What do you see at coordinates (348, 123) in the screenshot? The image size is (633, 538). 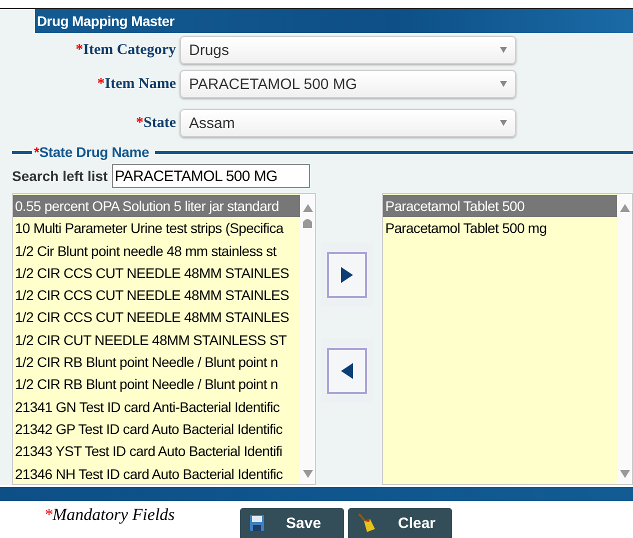 I see `dropdown: Assam` at bounding box center [348, 123].